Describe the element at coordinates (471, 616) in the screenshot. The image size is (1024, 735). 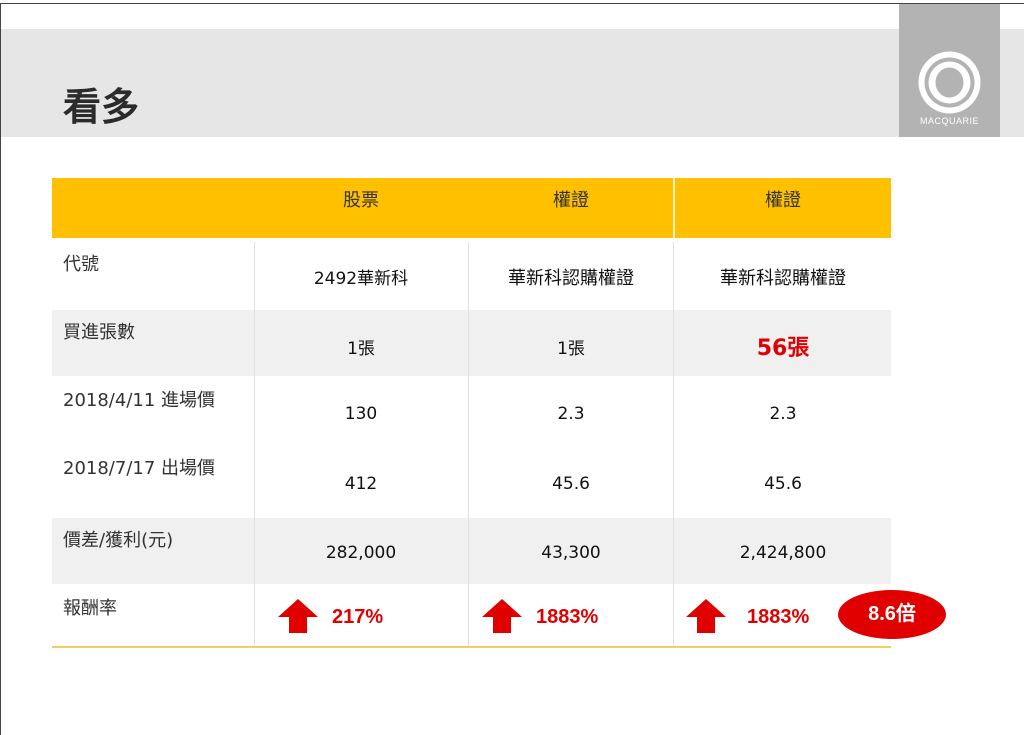
I see `table-row: 報酬率 217% 1883% 1883%` at that location.